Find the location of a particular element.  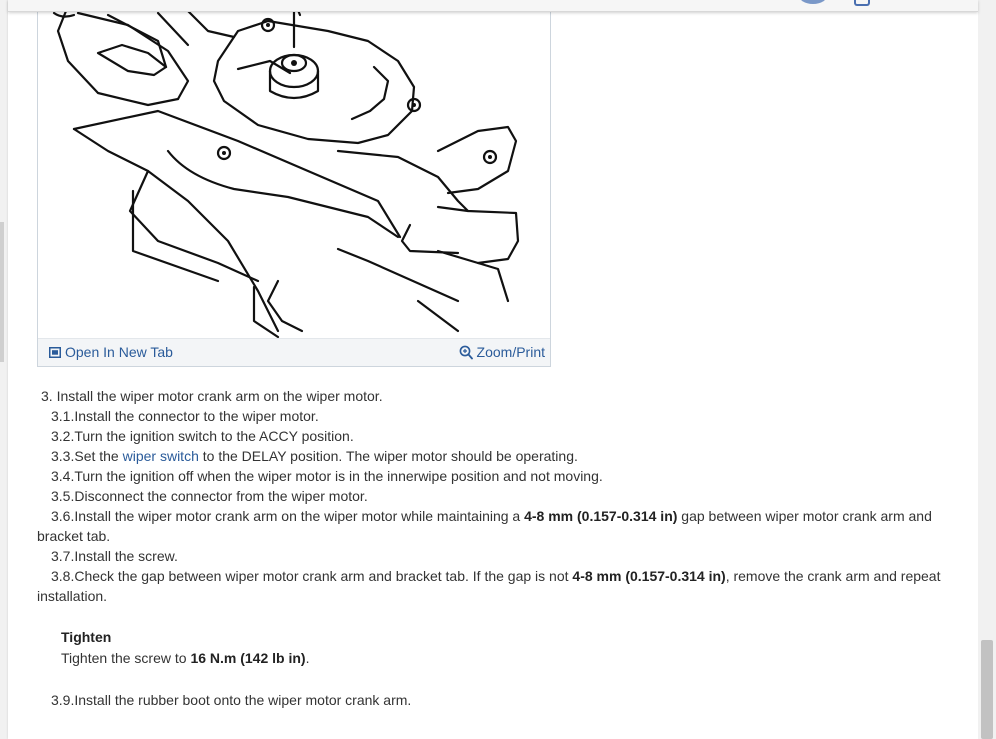

wiper-switch-link: wiper switch is located at coordinates (161, 456).